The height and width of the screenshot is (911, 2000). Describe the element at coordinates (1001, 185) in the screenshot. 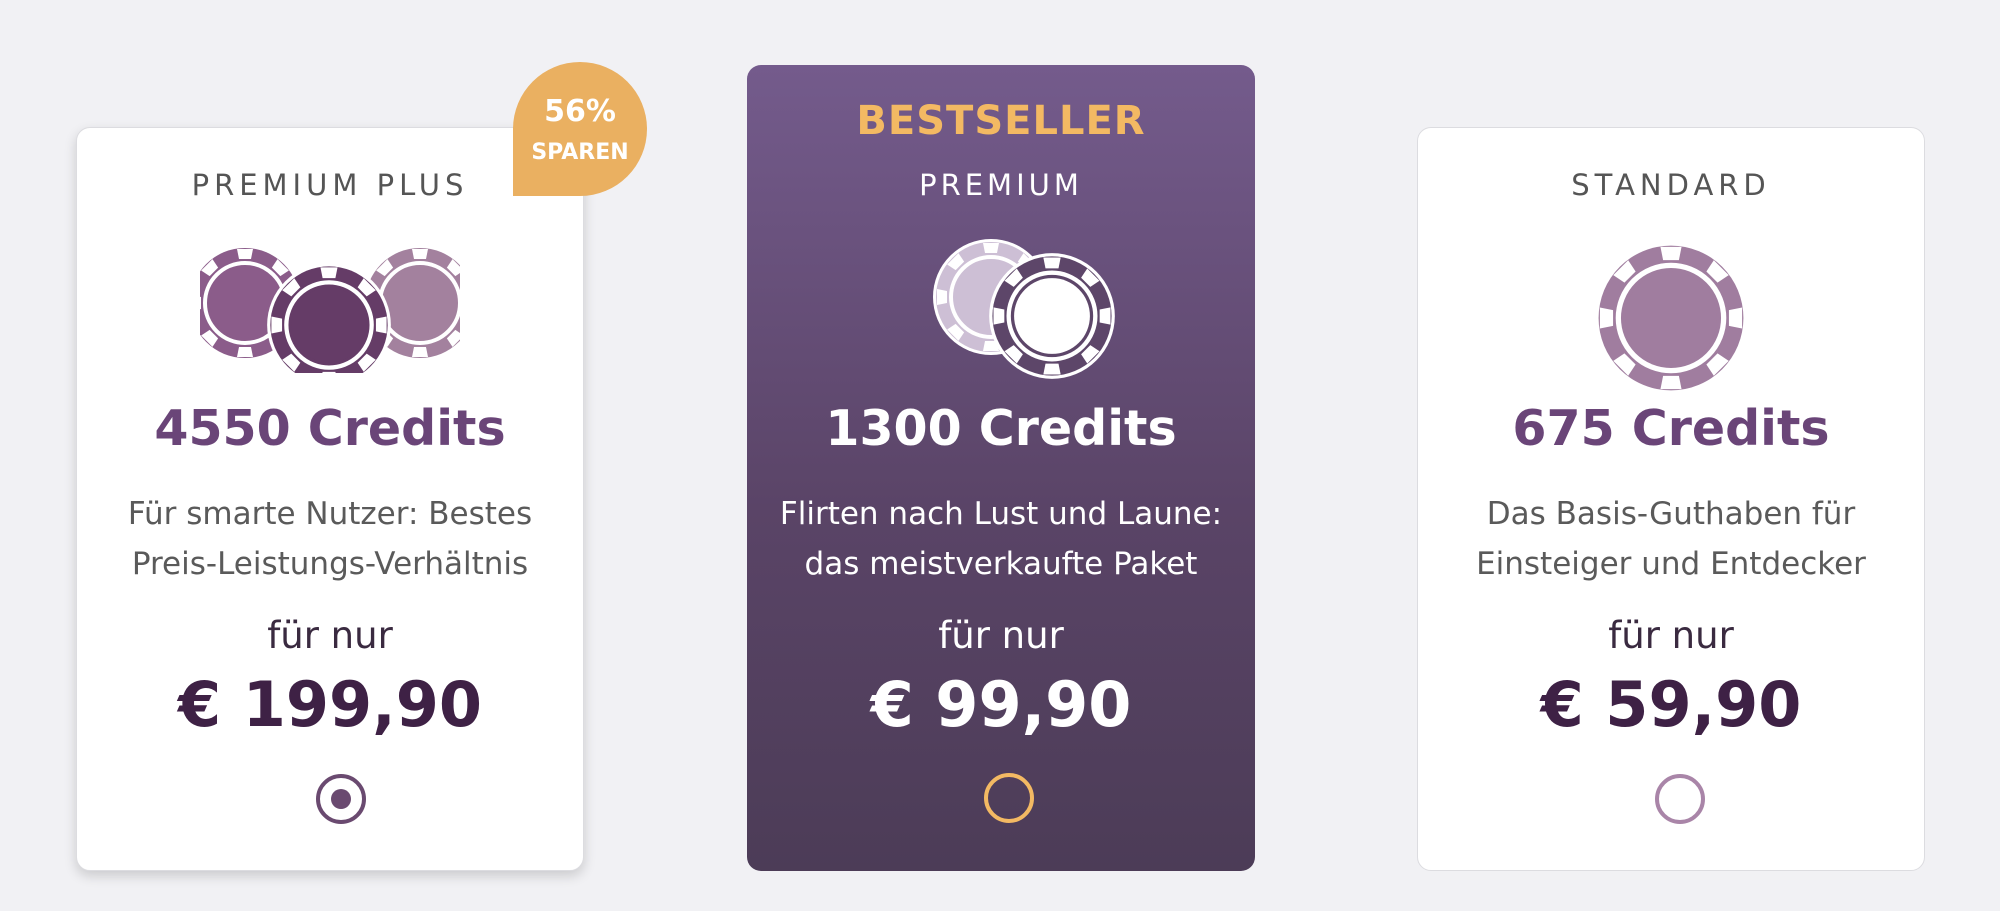

I see `package-tier: PREMIUM` at that location.